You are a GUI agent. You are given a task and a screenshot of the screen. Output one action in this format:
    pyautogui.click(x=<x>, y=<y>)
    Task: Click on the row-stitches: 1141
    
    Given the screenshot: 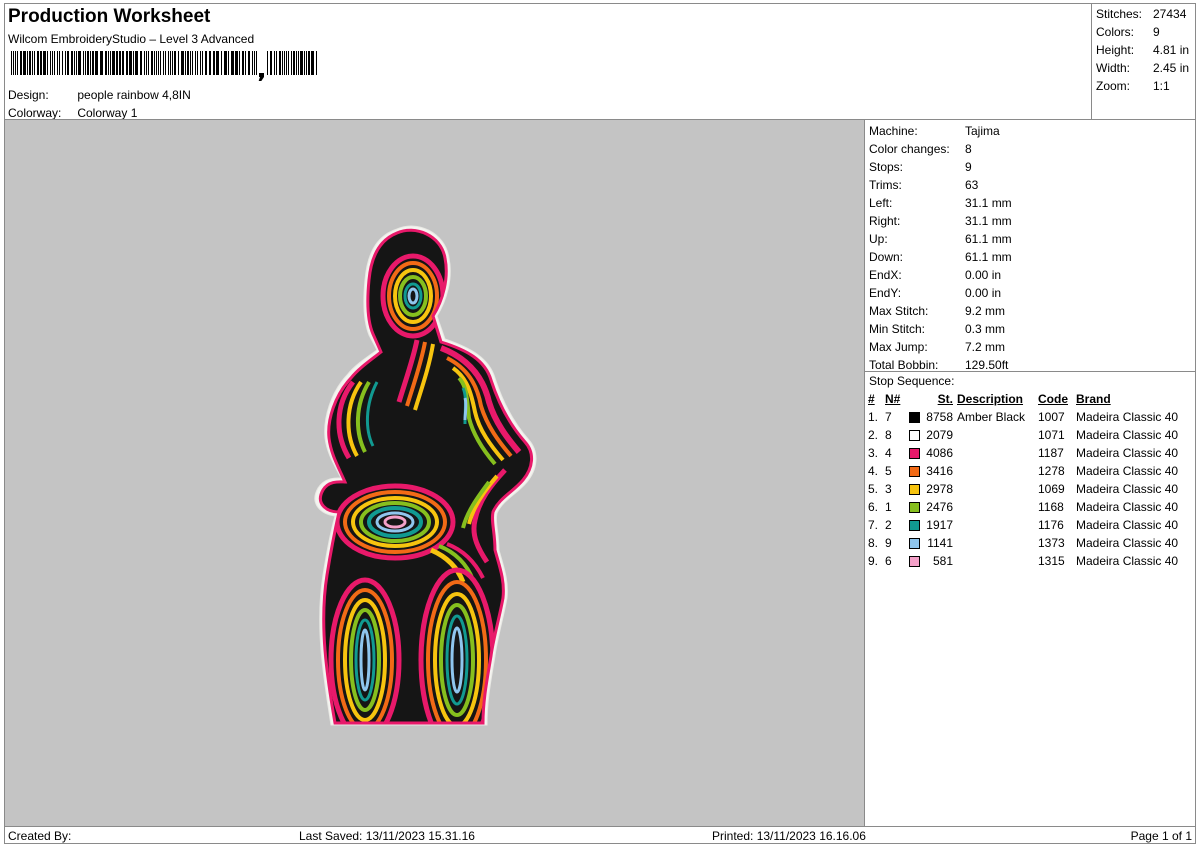 What is the action you would take?
    pyautogui.click(x=940, y=543)
    